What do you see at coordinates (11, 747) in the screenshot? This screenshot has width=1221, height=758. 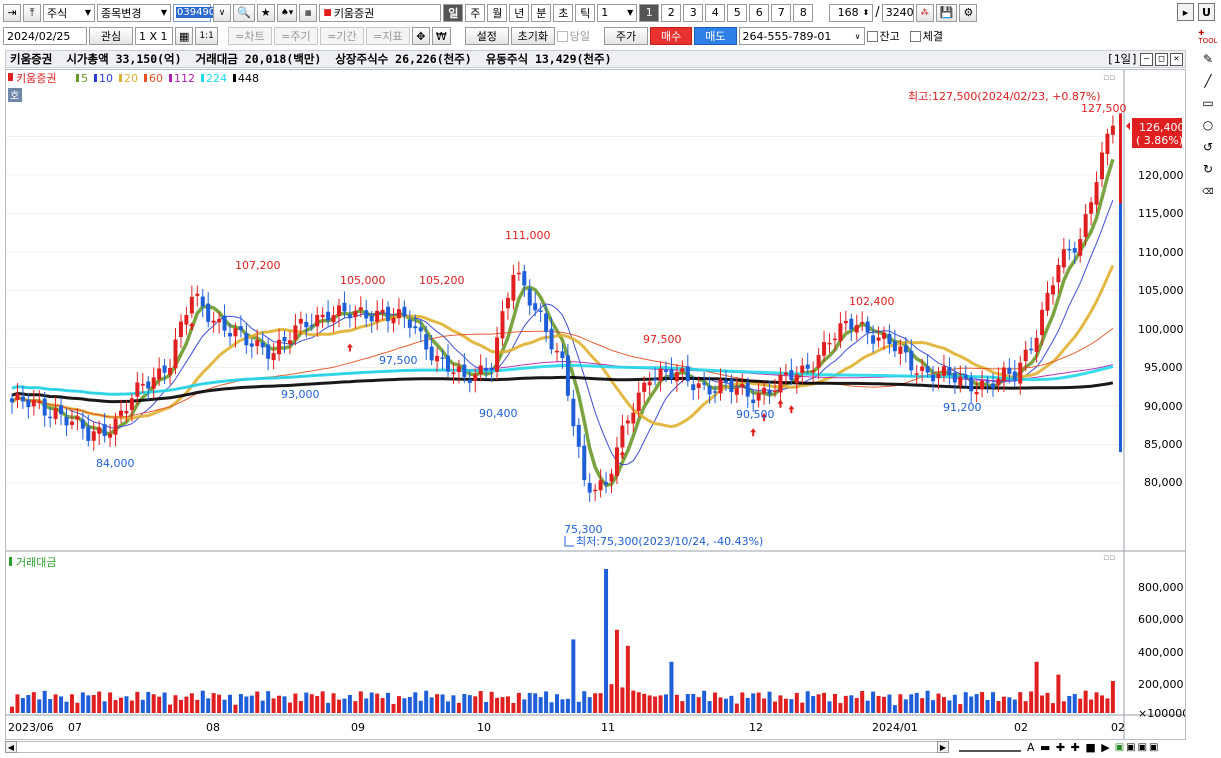 I see `scroll-left-icon: ◀` at bounding box center [11, 747].